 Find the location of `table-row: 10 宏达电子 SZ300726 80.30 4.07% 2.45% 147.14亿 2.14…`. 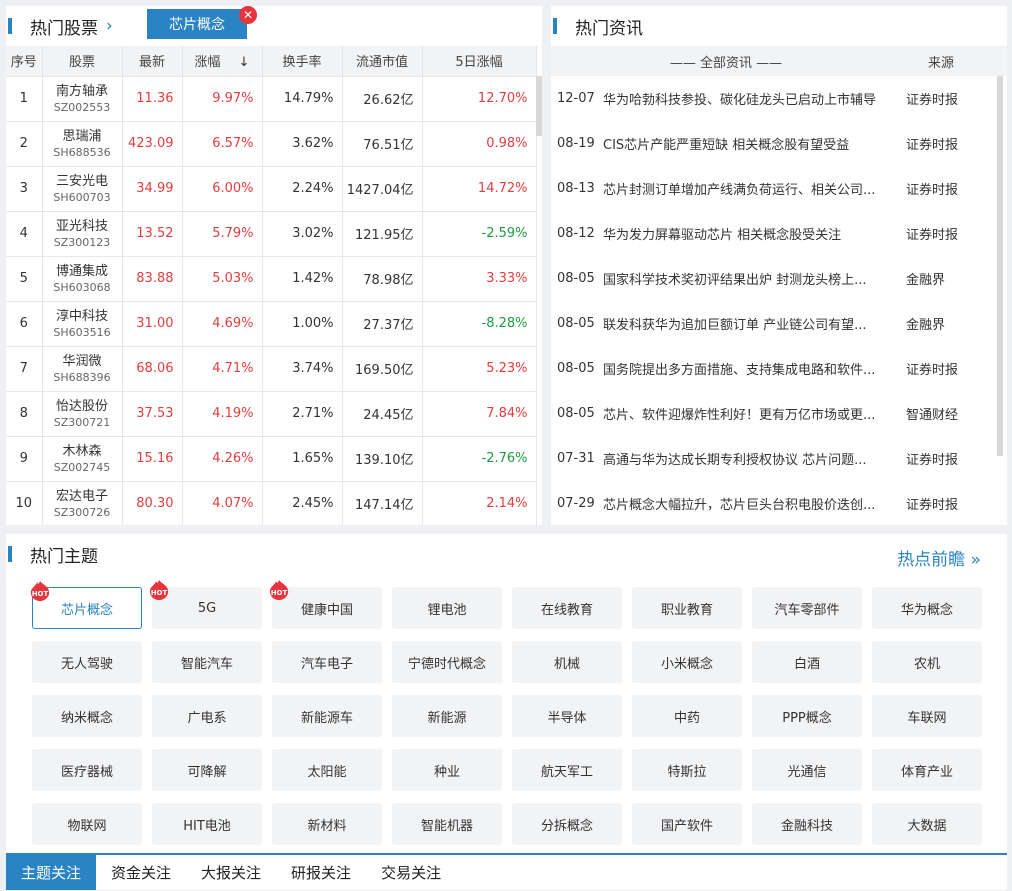

table-row: 10 宏达电子 SZ300726 80.30 4.07% 2.45% 147.14亿 2.14… is located at coordinates (271, 502).